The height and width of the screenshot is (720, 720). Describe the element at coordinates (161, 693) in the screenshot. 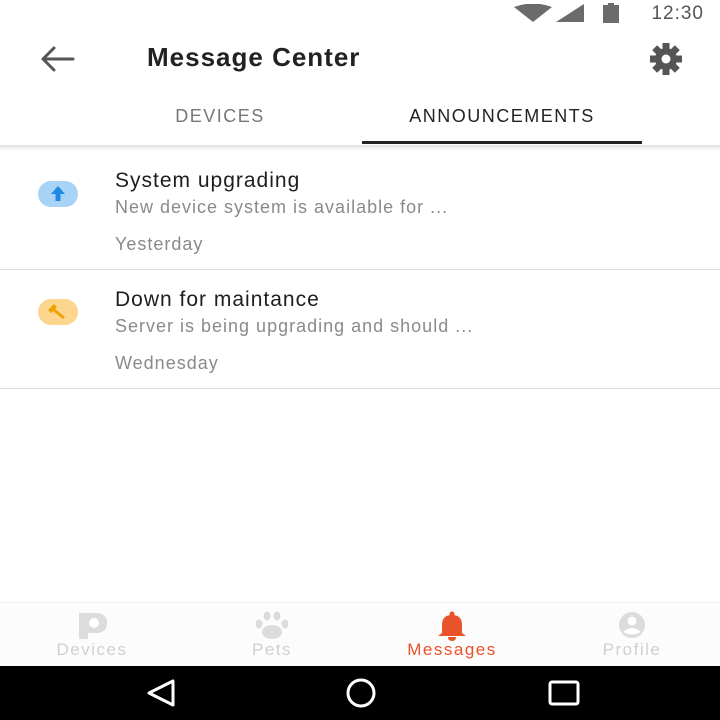

I see `system-back-button` at that location.